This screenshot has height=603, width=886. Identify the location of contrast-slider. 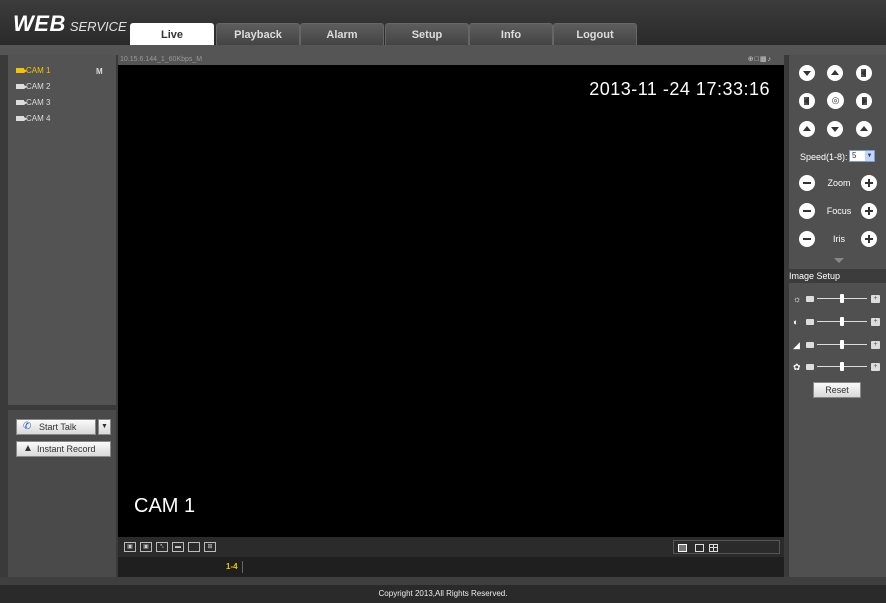
(842, 321).